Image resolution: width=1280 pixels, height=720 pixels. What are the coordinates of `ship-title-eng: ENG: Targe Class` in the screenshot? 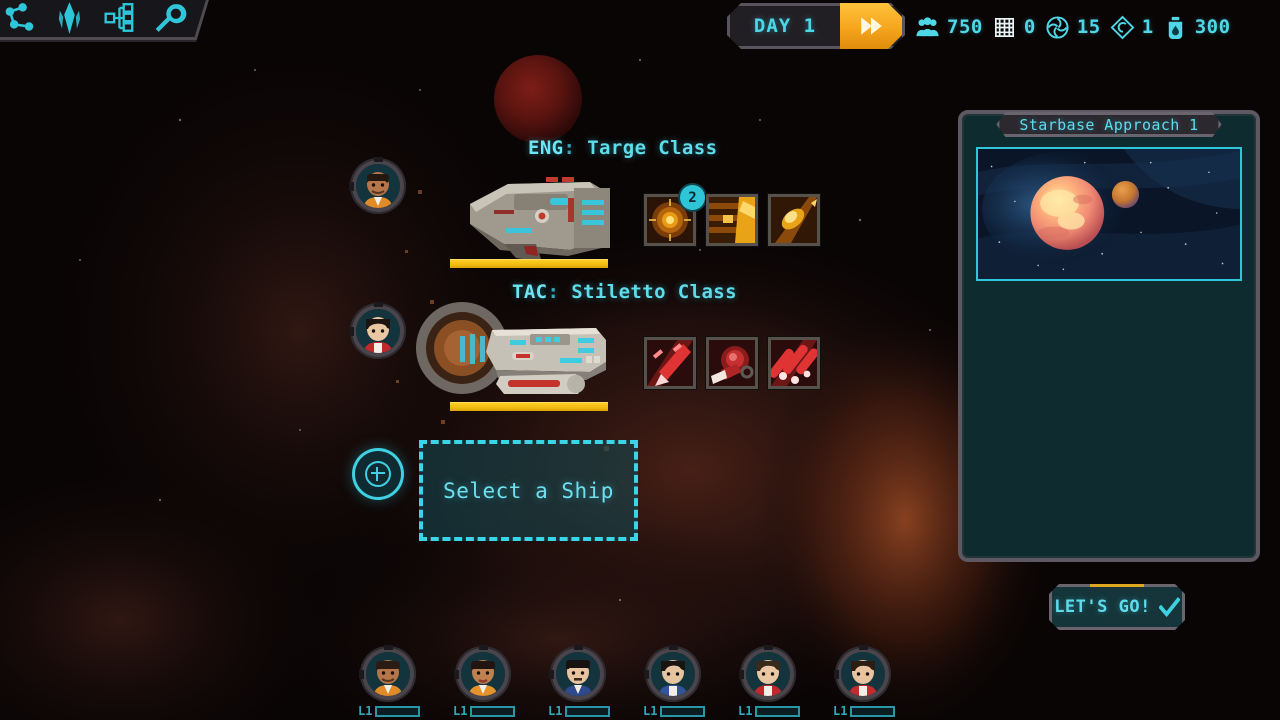 It's located at (622, 148).